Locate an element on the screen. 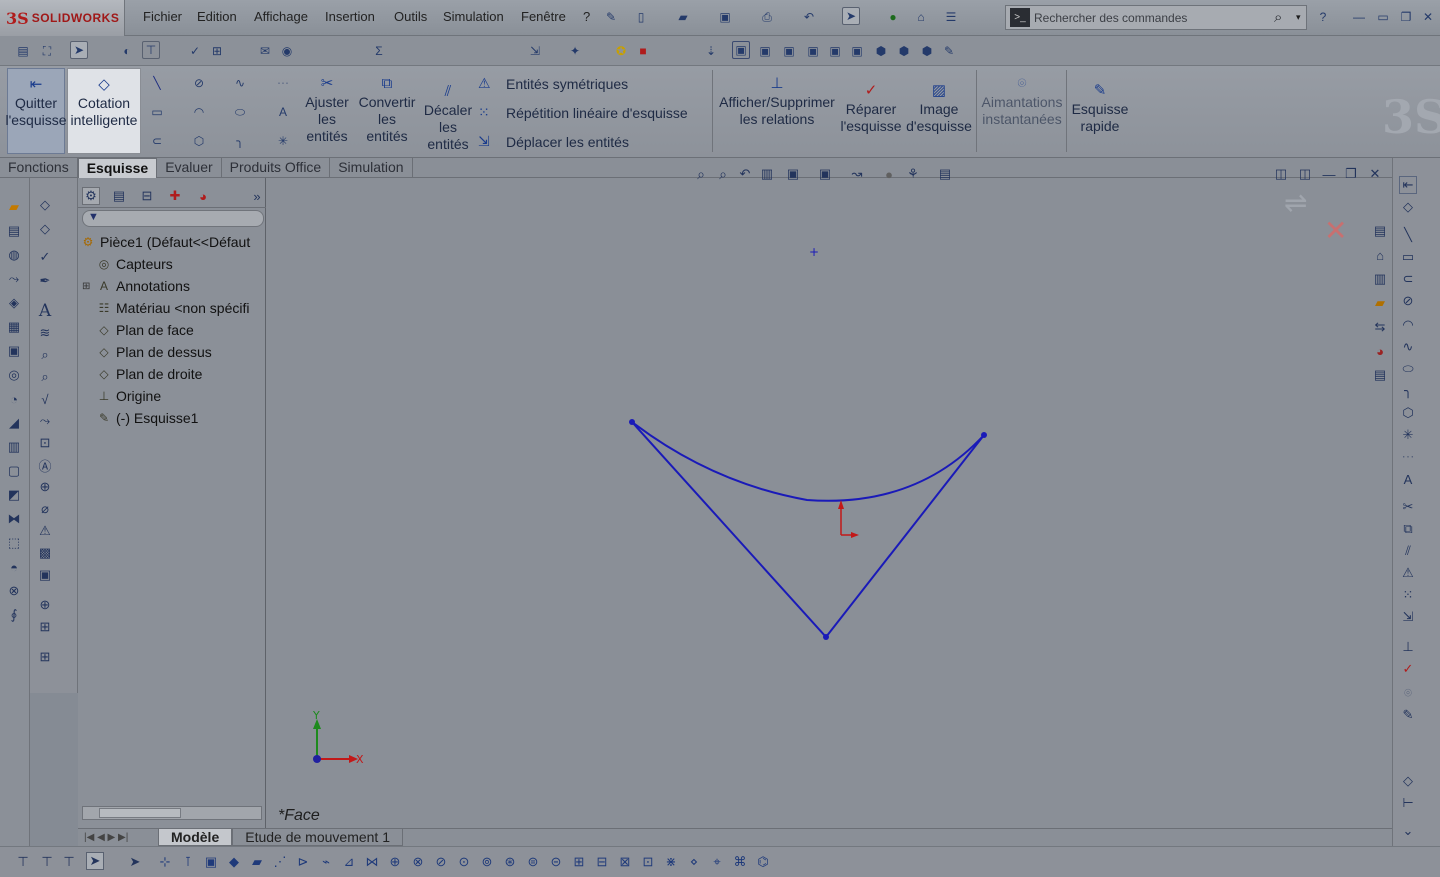  rib-icon: ▥ is located at coordinates (14, 447).